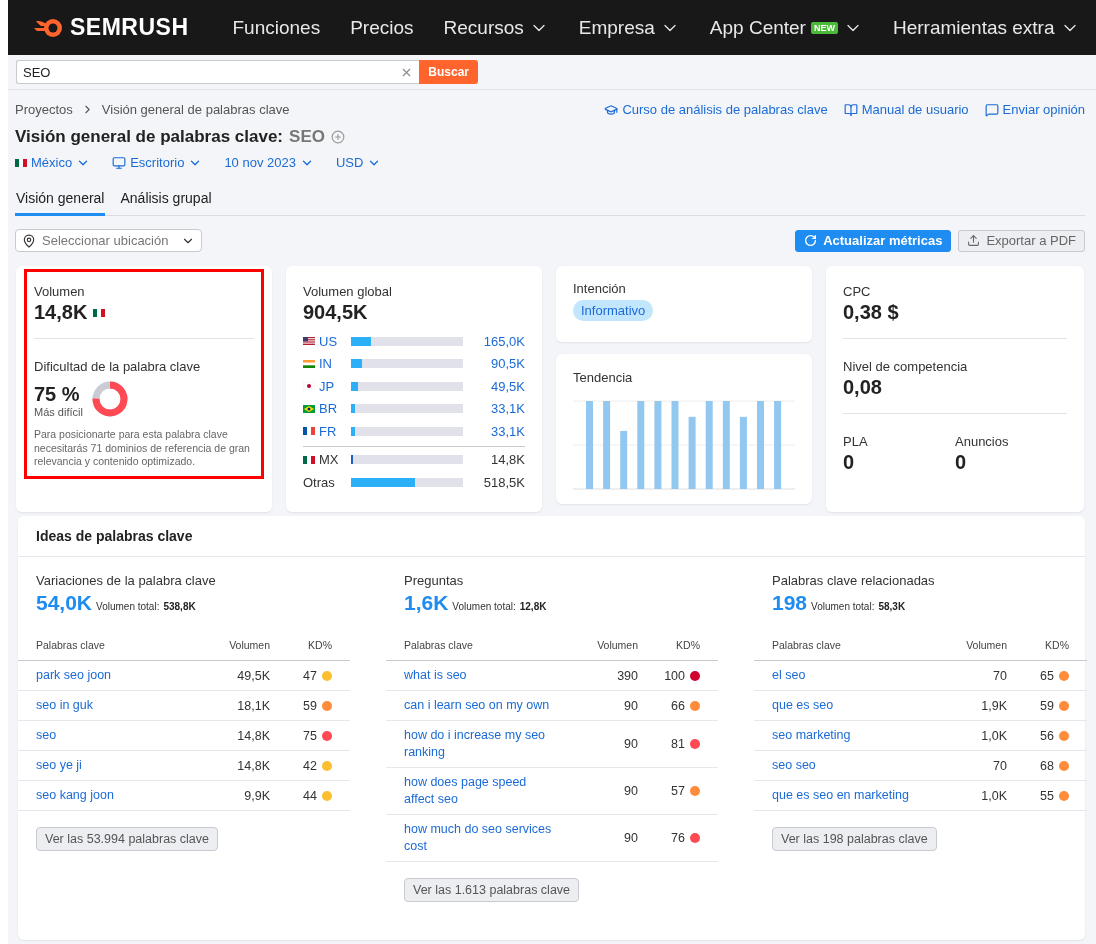 This screenshot has width=1096, height=944. I want to click on volume-cell-text: 1,0K, so click(993, 735).